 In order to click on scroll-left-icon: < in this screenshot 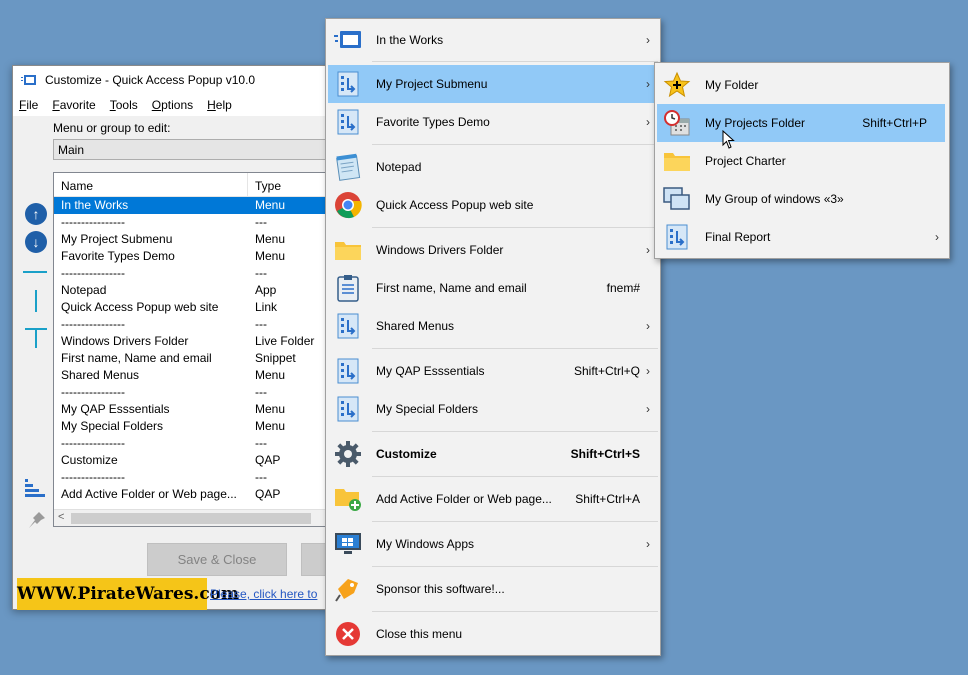, I will do `click(61, 517)`.